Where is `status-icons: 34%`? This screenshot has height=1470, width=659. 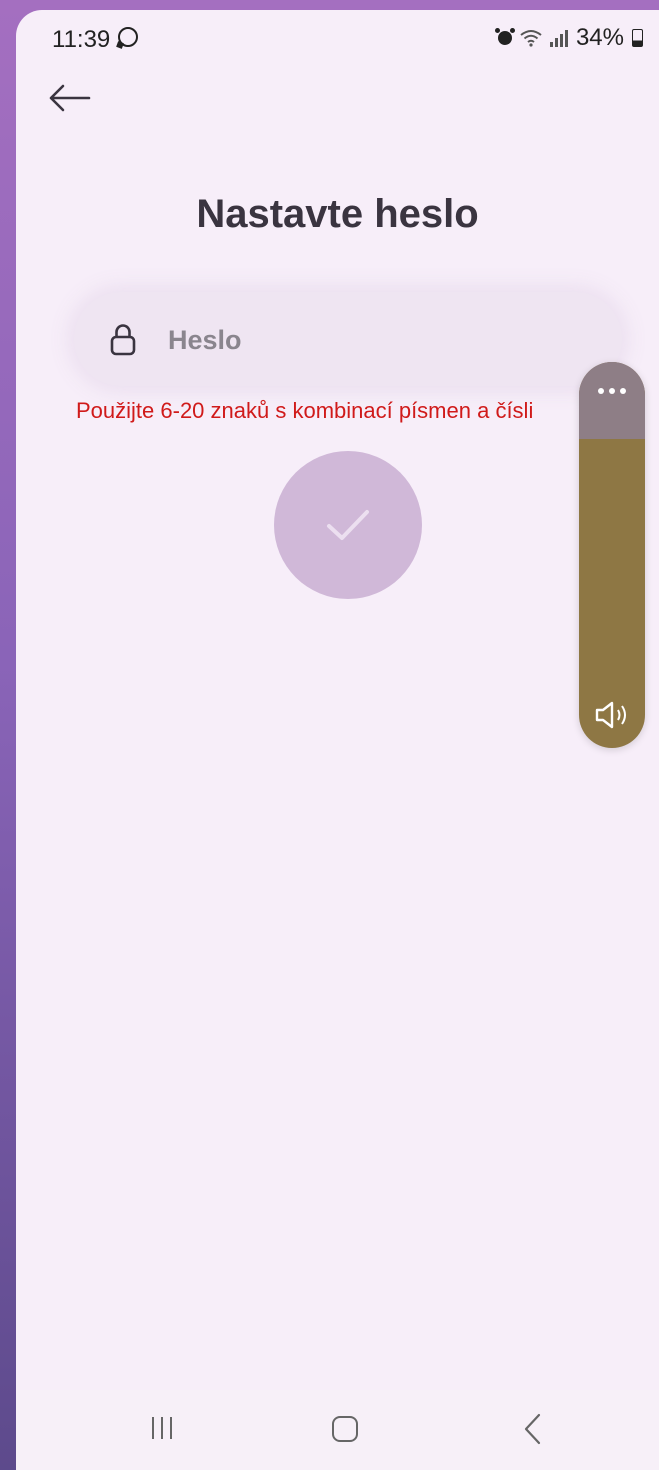
status-icons: 34% is located at coordinates (568, 38).